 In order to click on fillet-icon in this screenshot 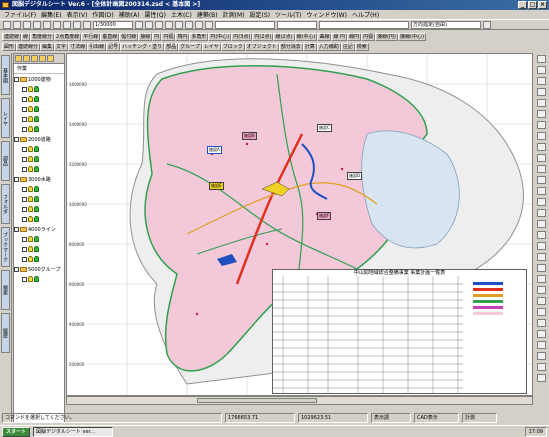, I will do `click(541, 323)`.